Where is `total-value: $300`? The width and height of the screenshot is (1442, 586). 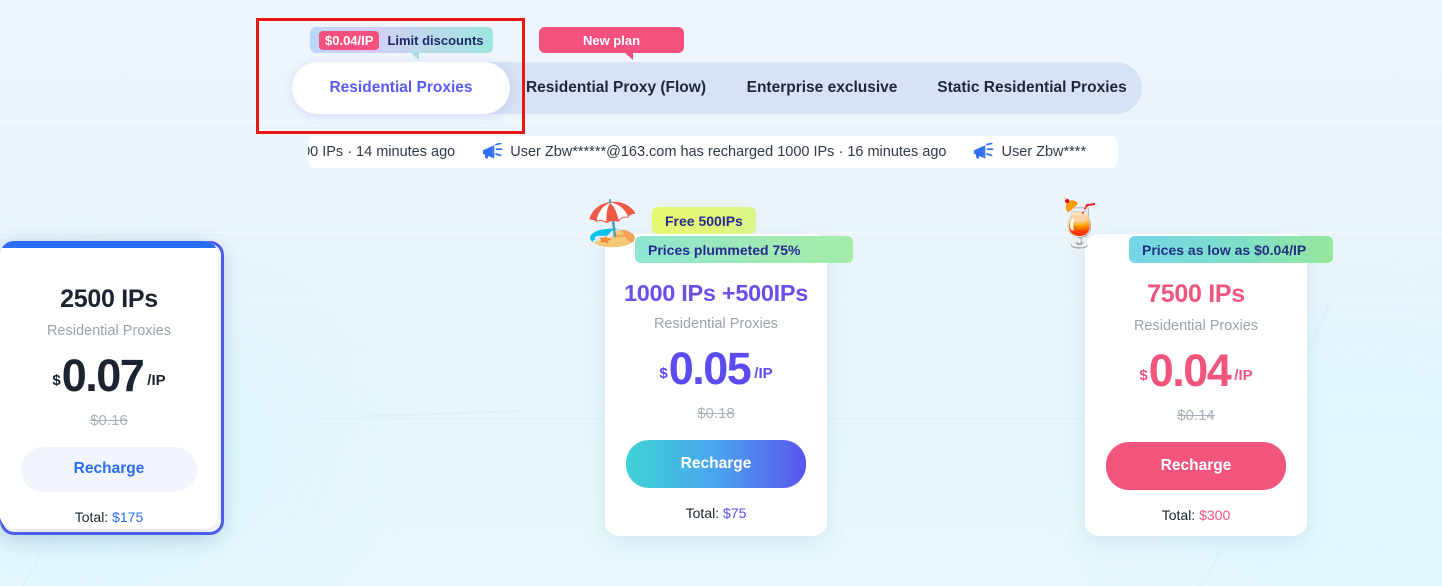
total-value: $300 is located at coordinates (1215, 514).